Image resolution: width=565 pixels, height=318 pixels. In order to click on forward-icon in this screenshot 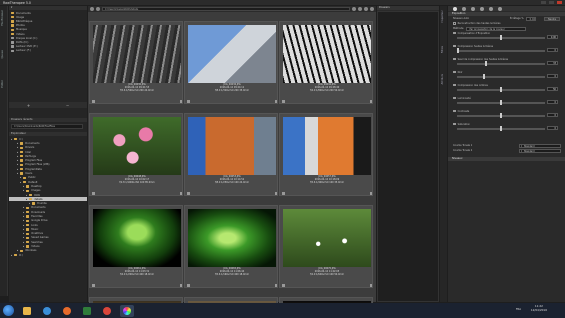, I will do `click(98, 9)`.